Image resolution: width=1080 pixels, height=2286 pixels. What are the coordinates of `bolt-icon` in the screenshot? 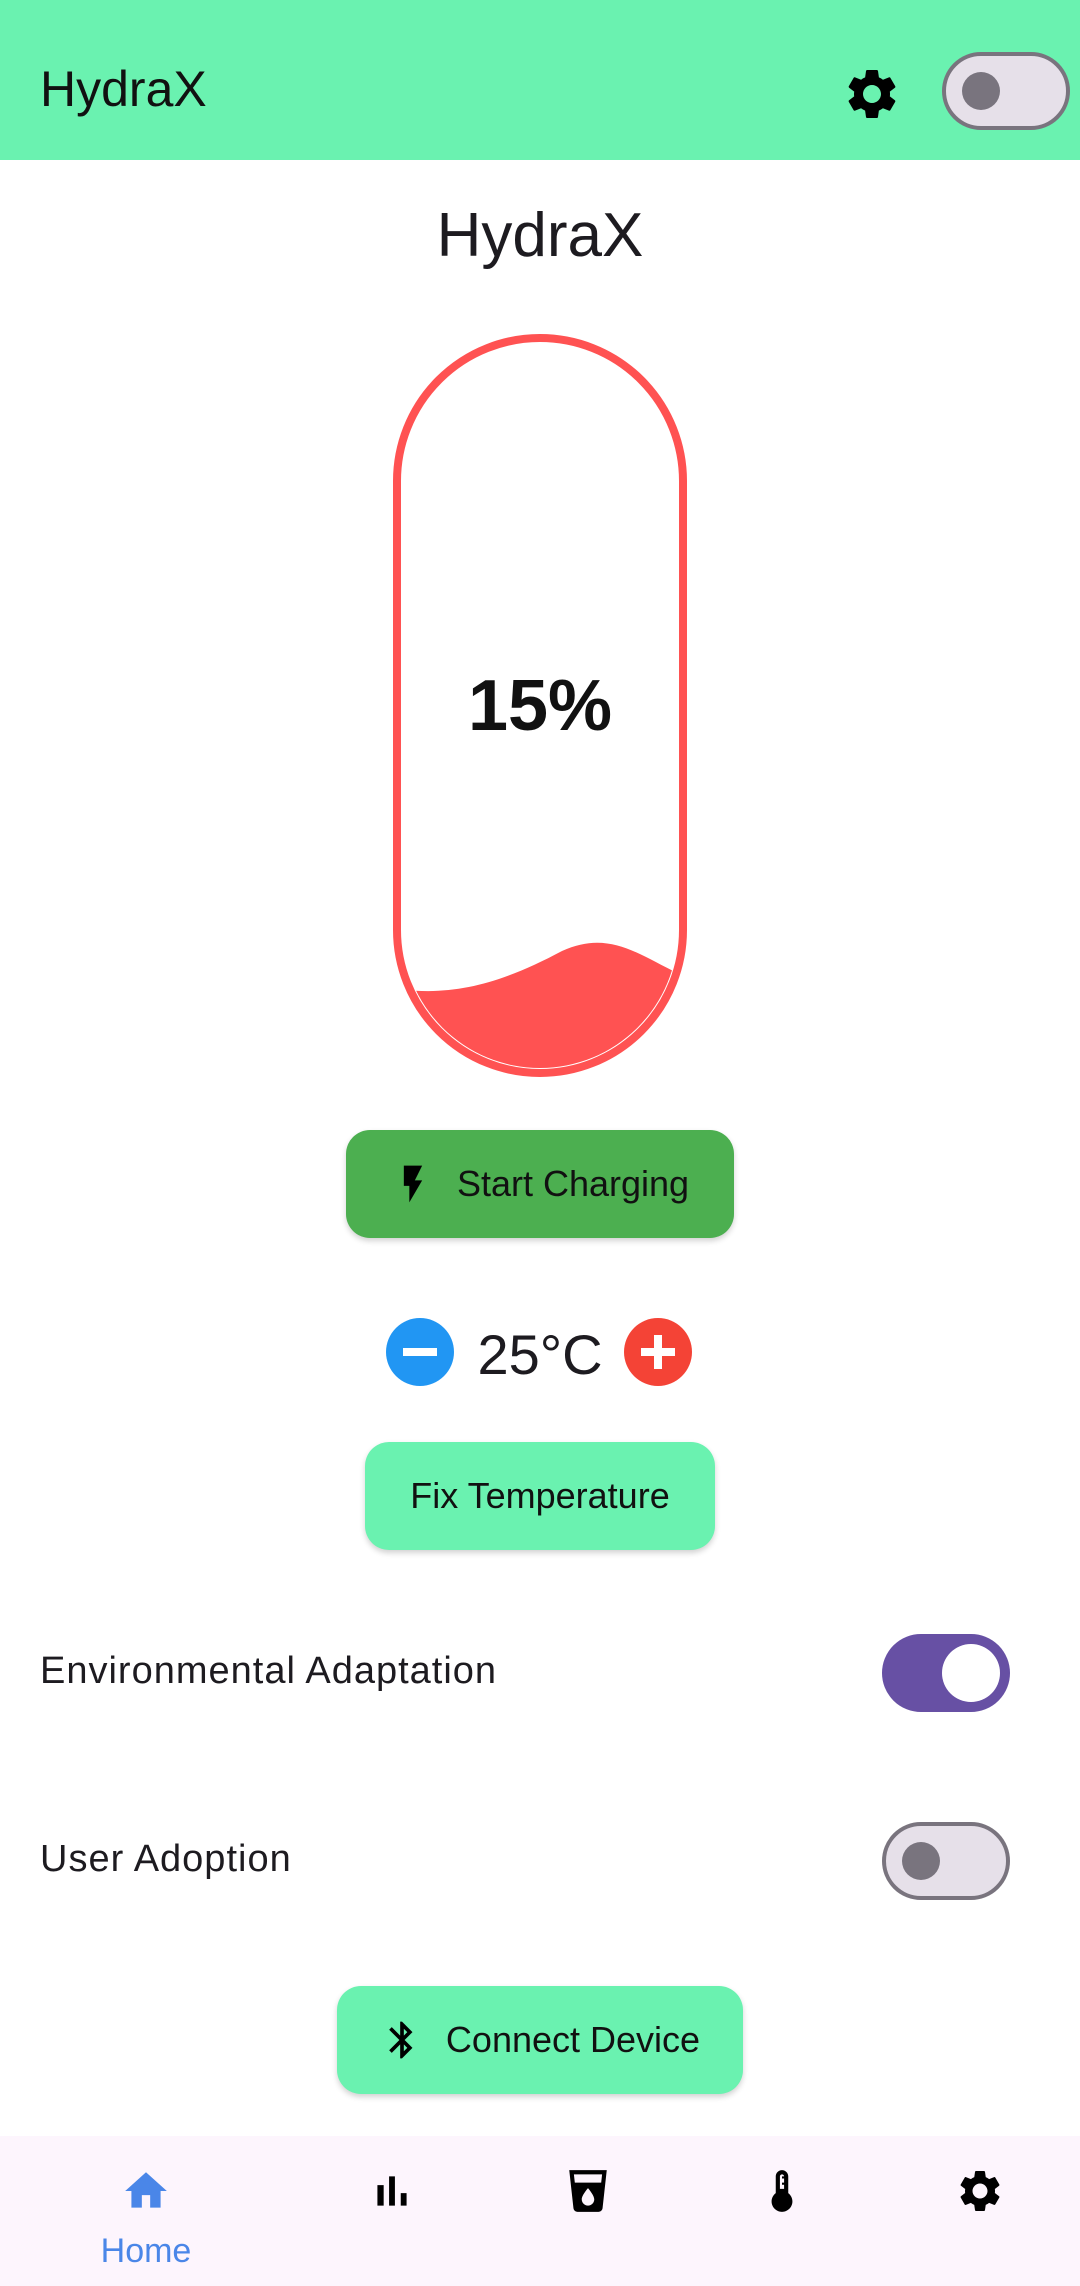 It's located at (413, 1184).